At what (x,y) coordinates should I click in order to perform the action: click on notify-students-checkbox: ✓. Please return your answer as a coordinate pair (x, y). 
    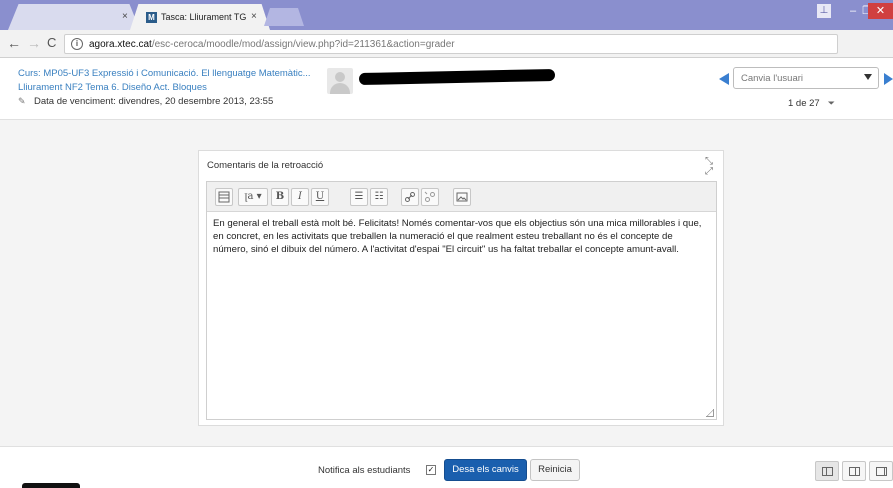
    Looking at the image, I should click on (431, 470).